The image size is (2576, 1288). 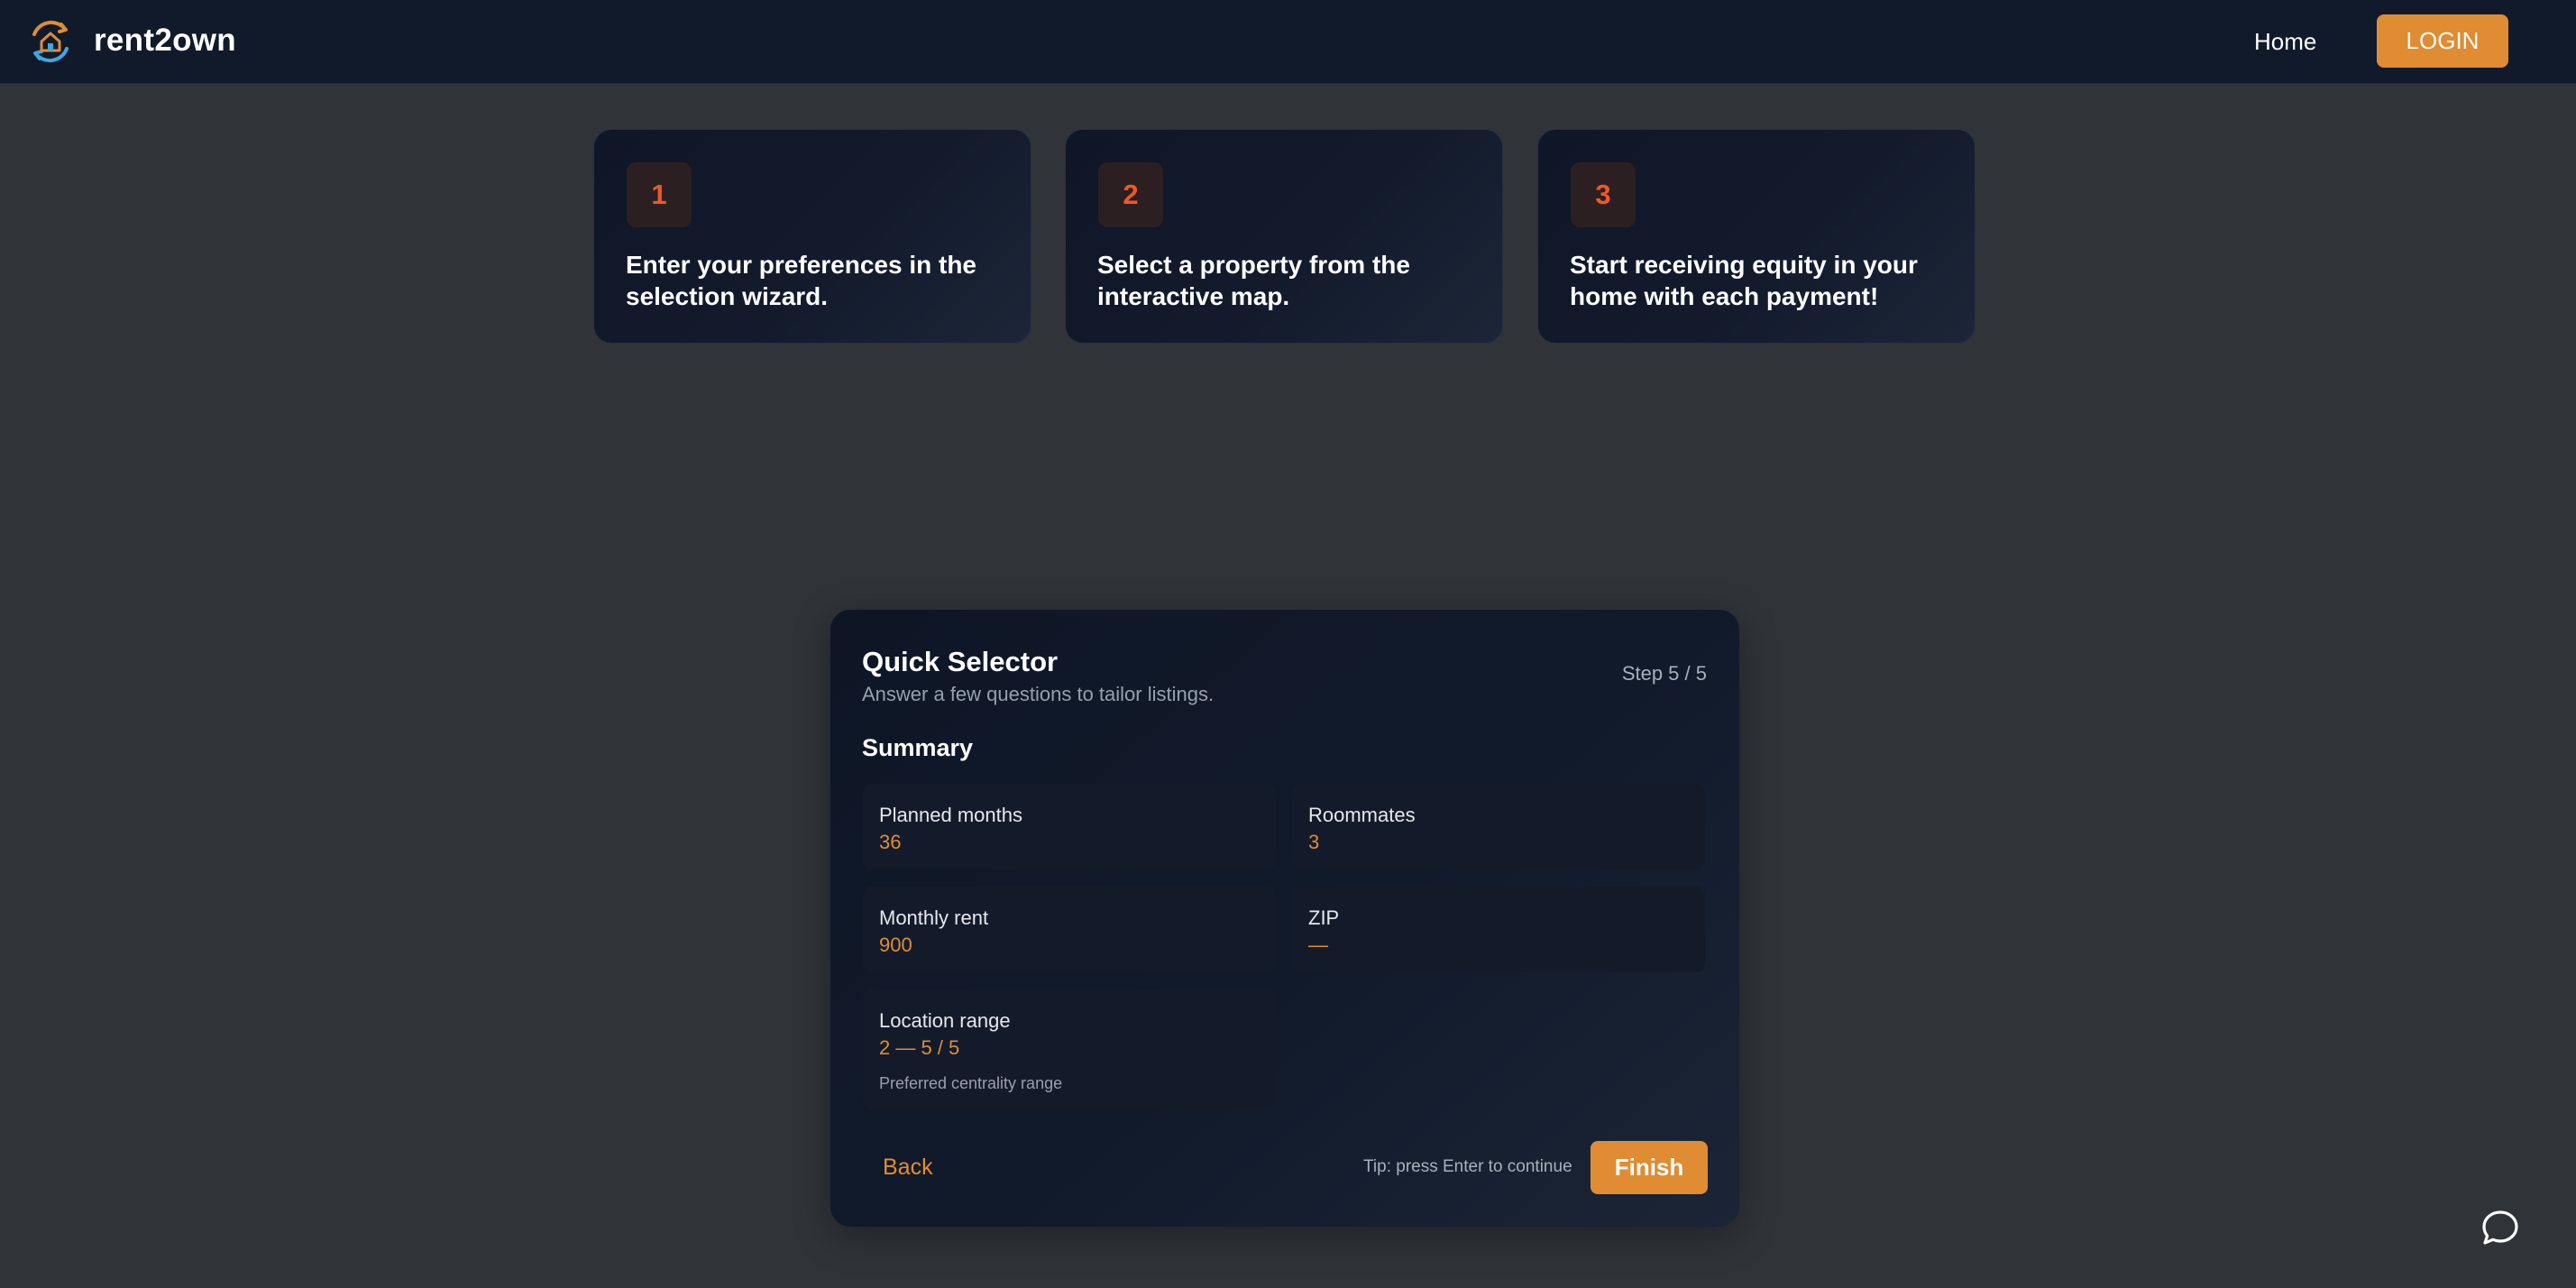 What do you see at coordinates (919, 1047) in the screenshot?
I see `summary-value: 2 — 5 / 5` at bounding box center [919, 1047].